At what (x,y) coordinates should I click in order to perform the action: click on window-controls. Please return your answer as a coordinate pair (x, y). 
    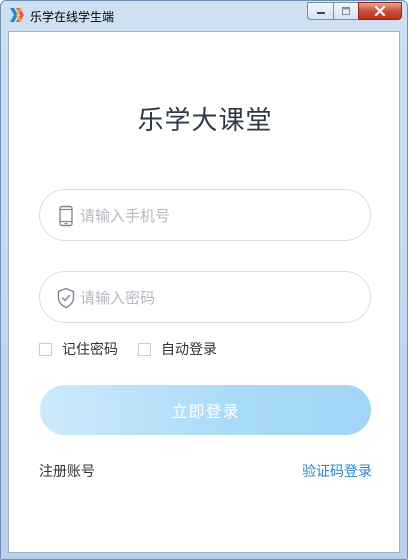
    Looking at the image, I should click on (354, 11).